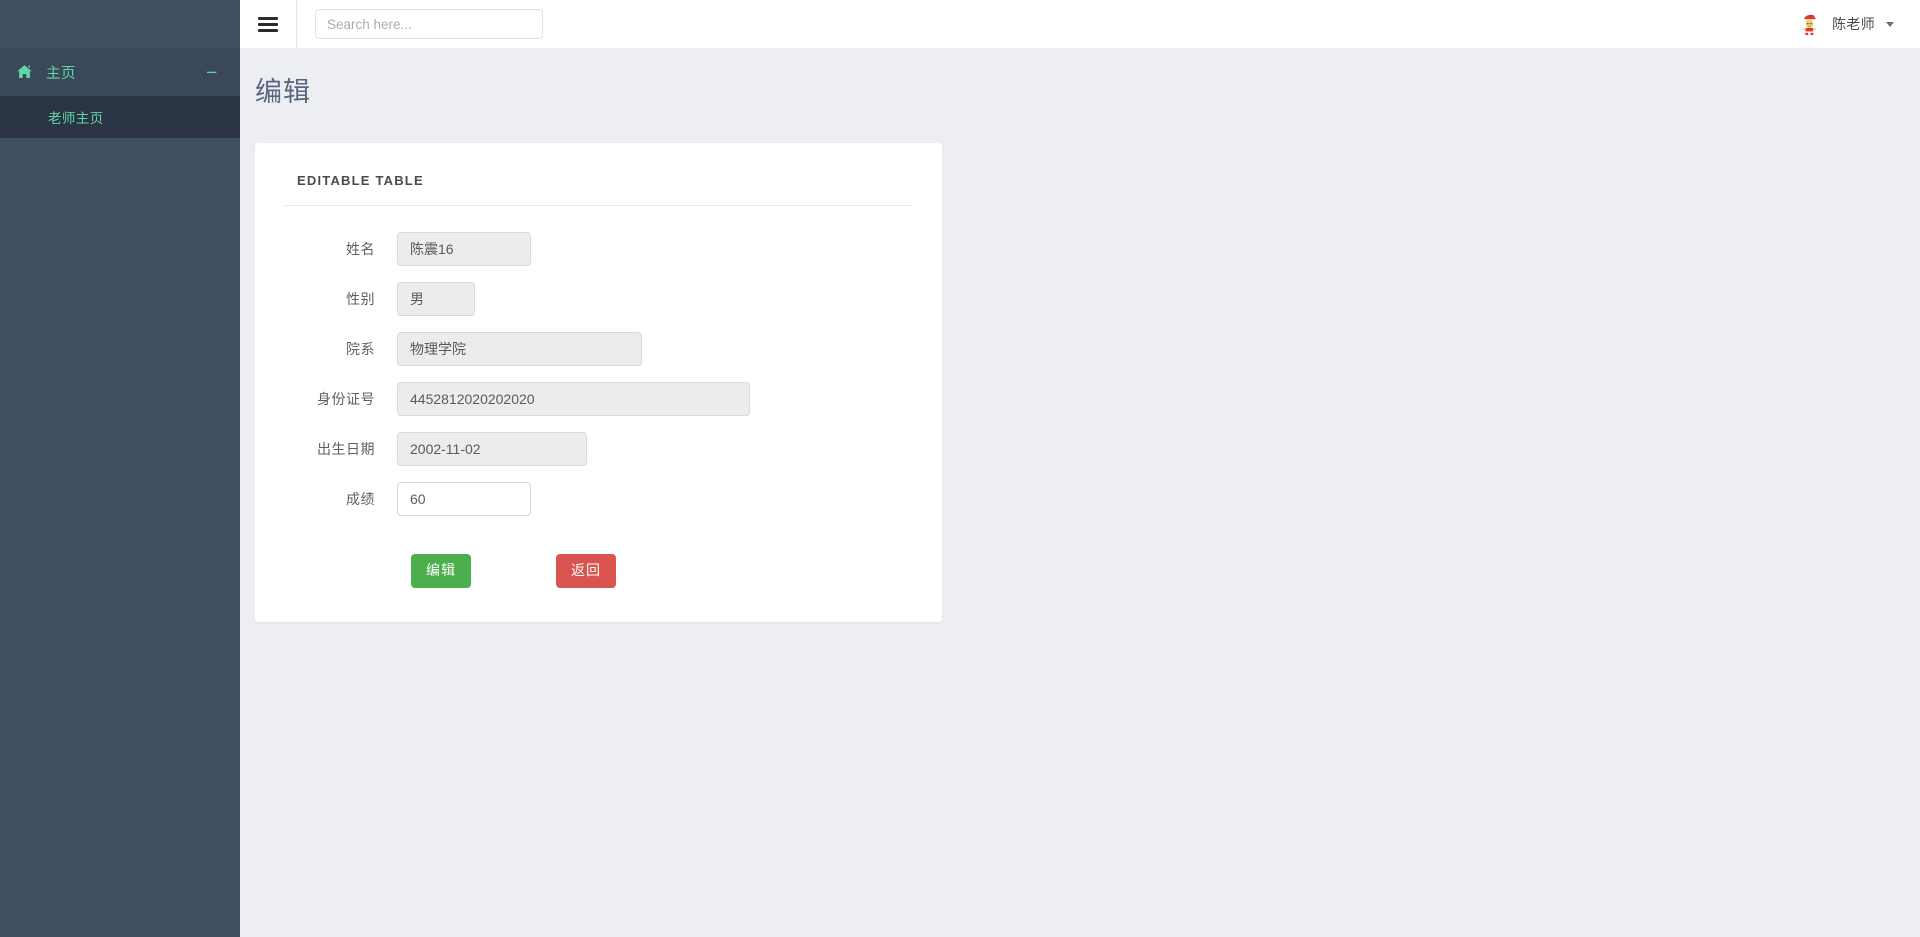 The height and width of the screenshot is (937, 1920). What do you see at coordinates (120, 468) in the screenshot?
I see `sidebar: 主页 − 老师主页` at bounding box center [120, 468].